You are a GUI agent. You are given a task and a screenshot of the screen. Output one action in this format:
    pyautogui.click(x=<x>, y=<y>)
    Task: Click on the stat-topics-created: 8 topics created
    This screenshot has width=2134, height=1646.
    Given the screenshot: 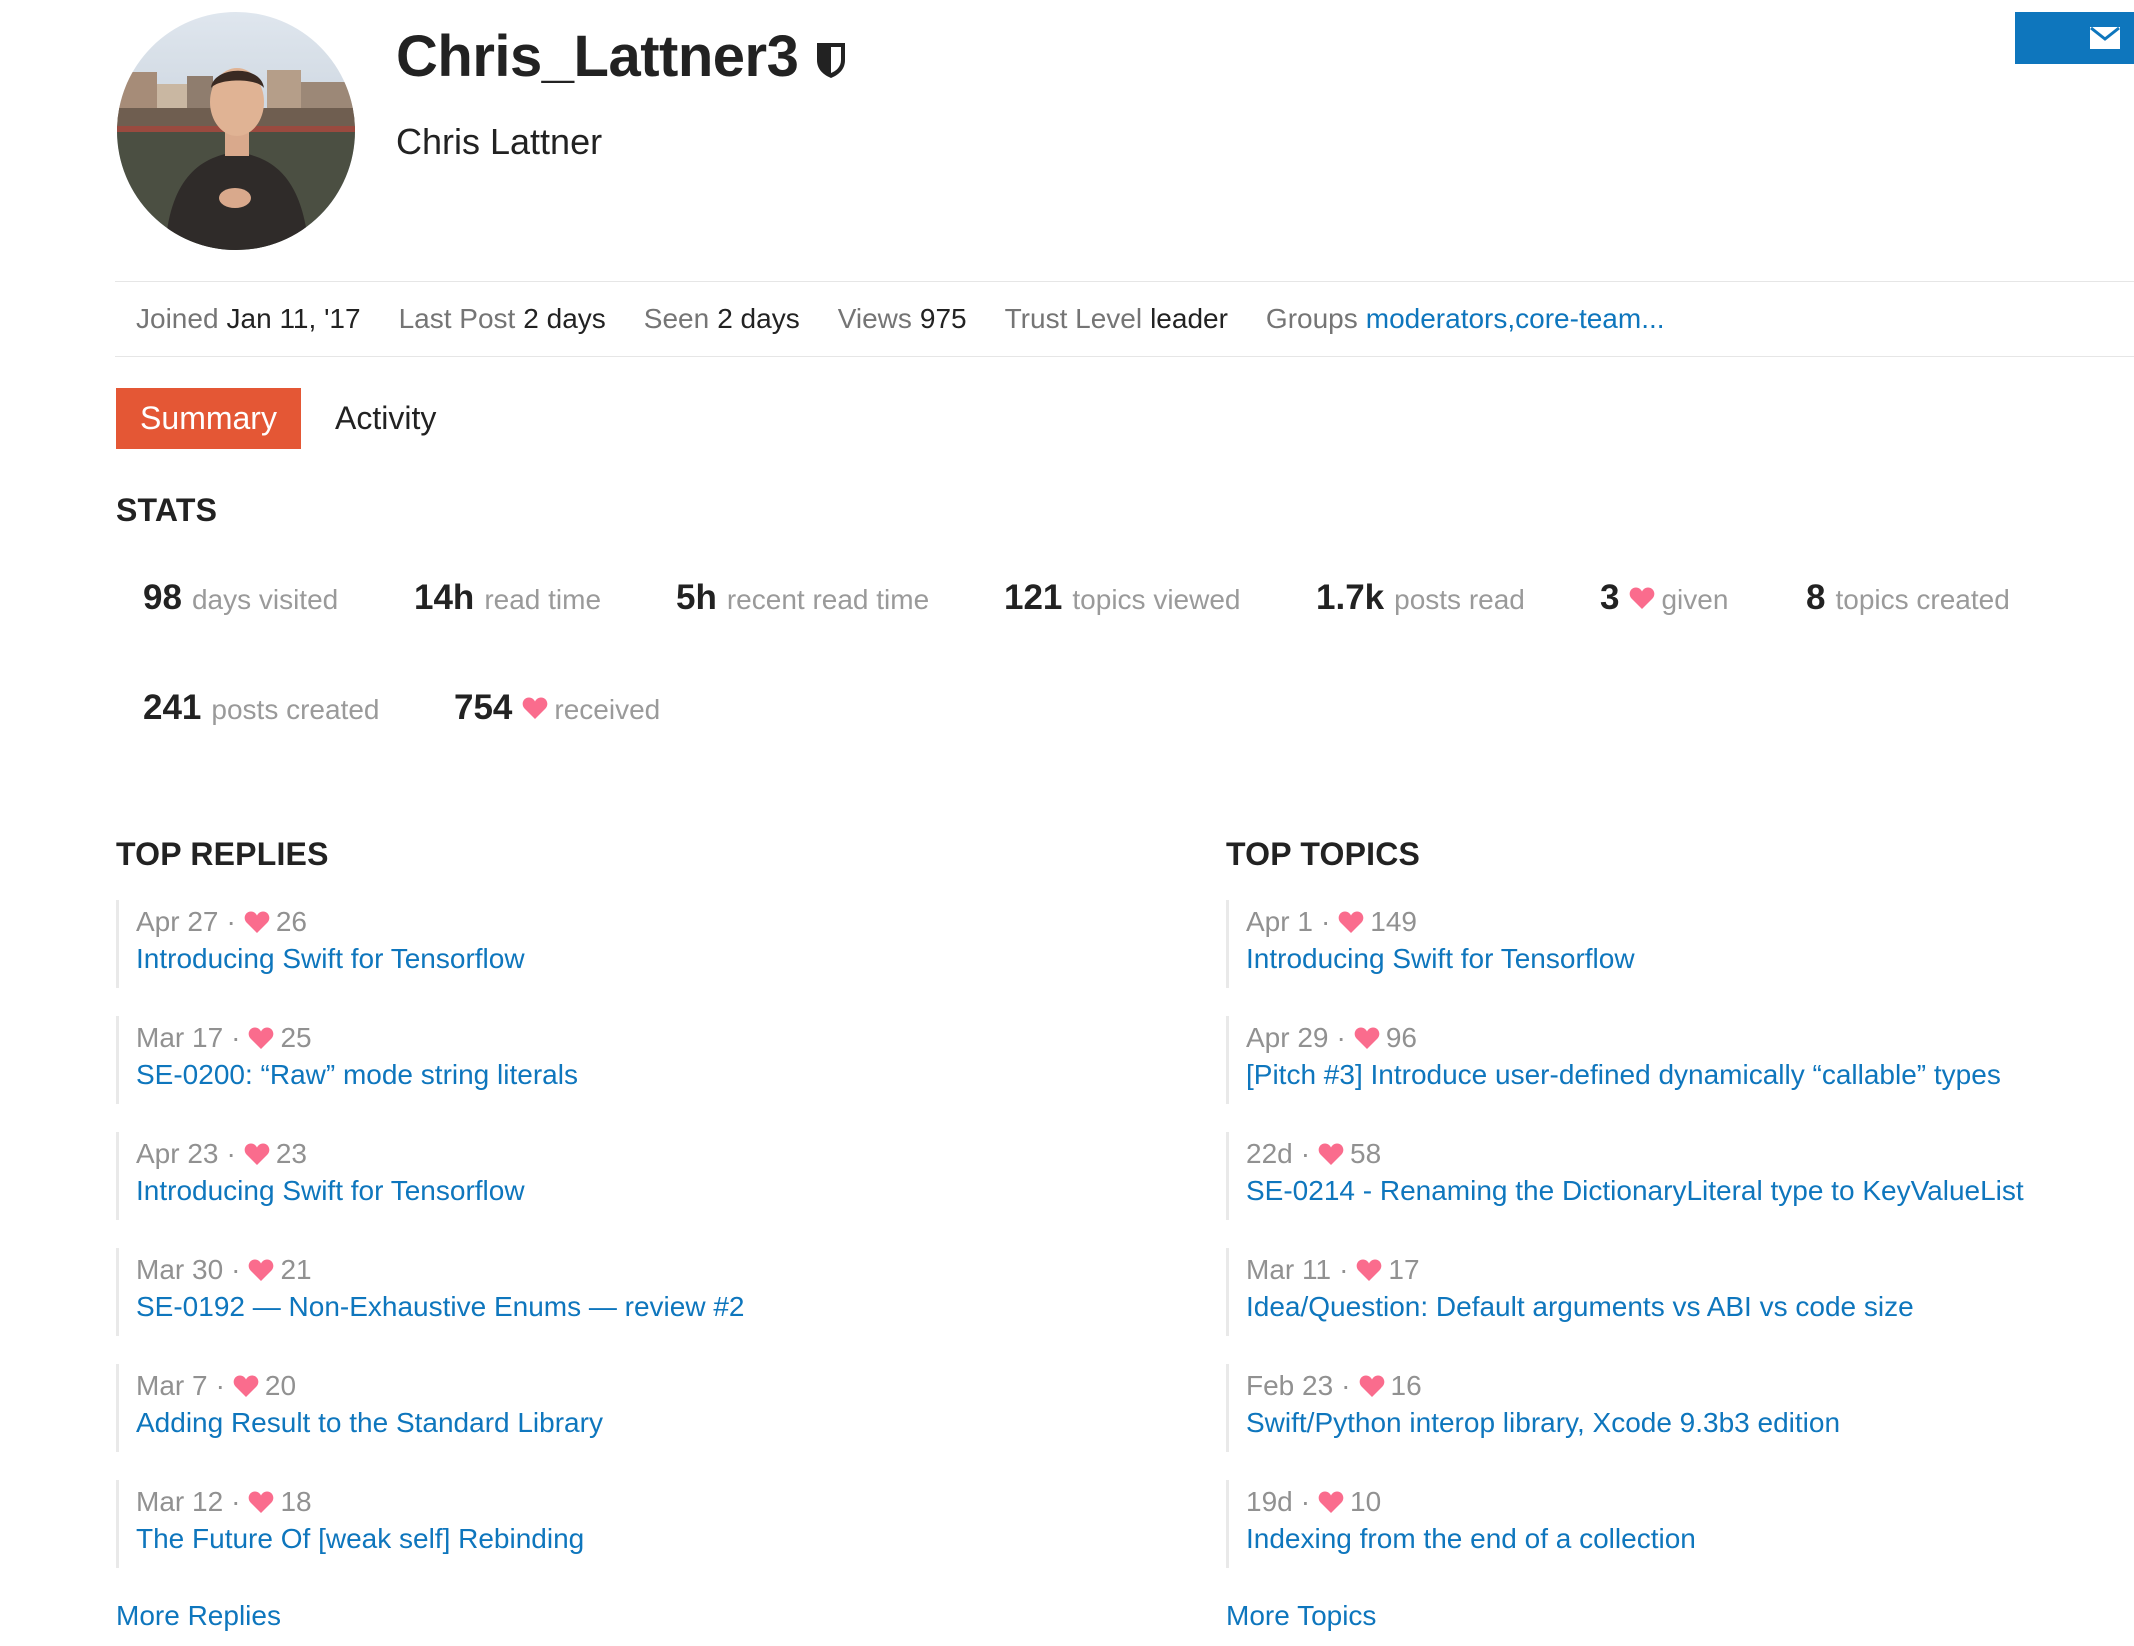 What is the action you would take?
    pyautogui.click(x=1908, y=597)
    